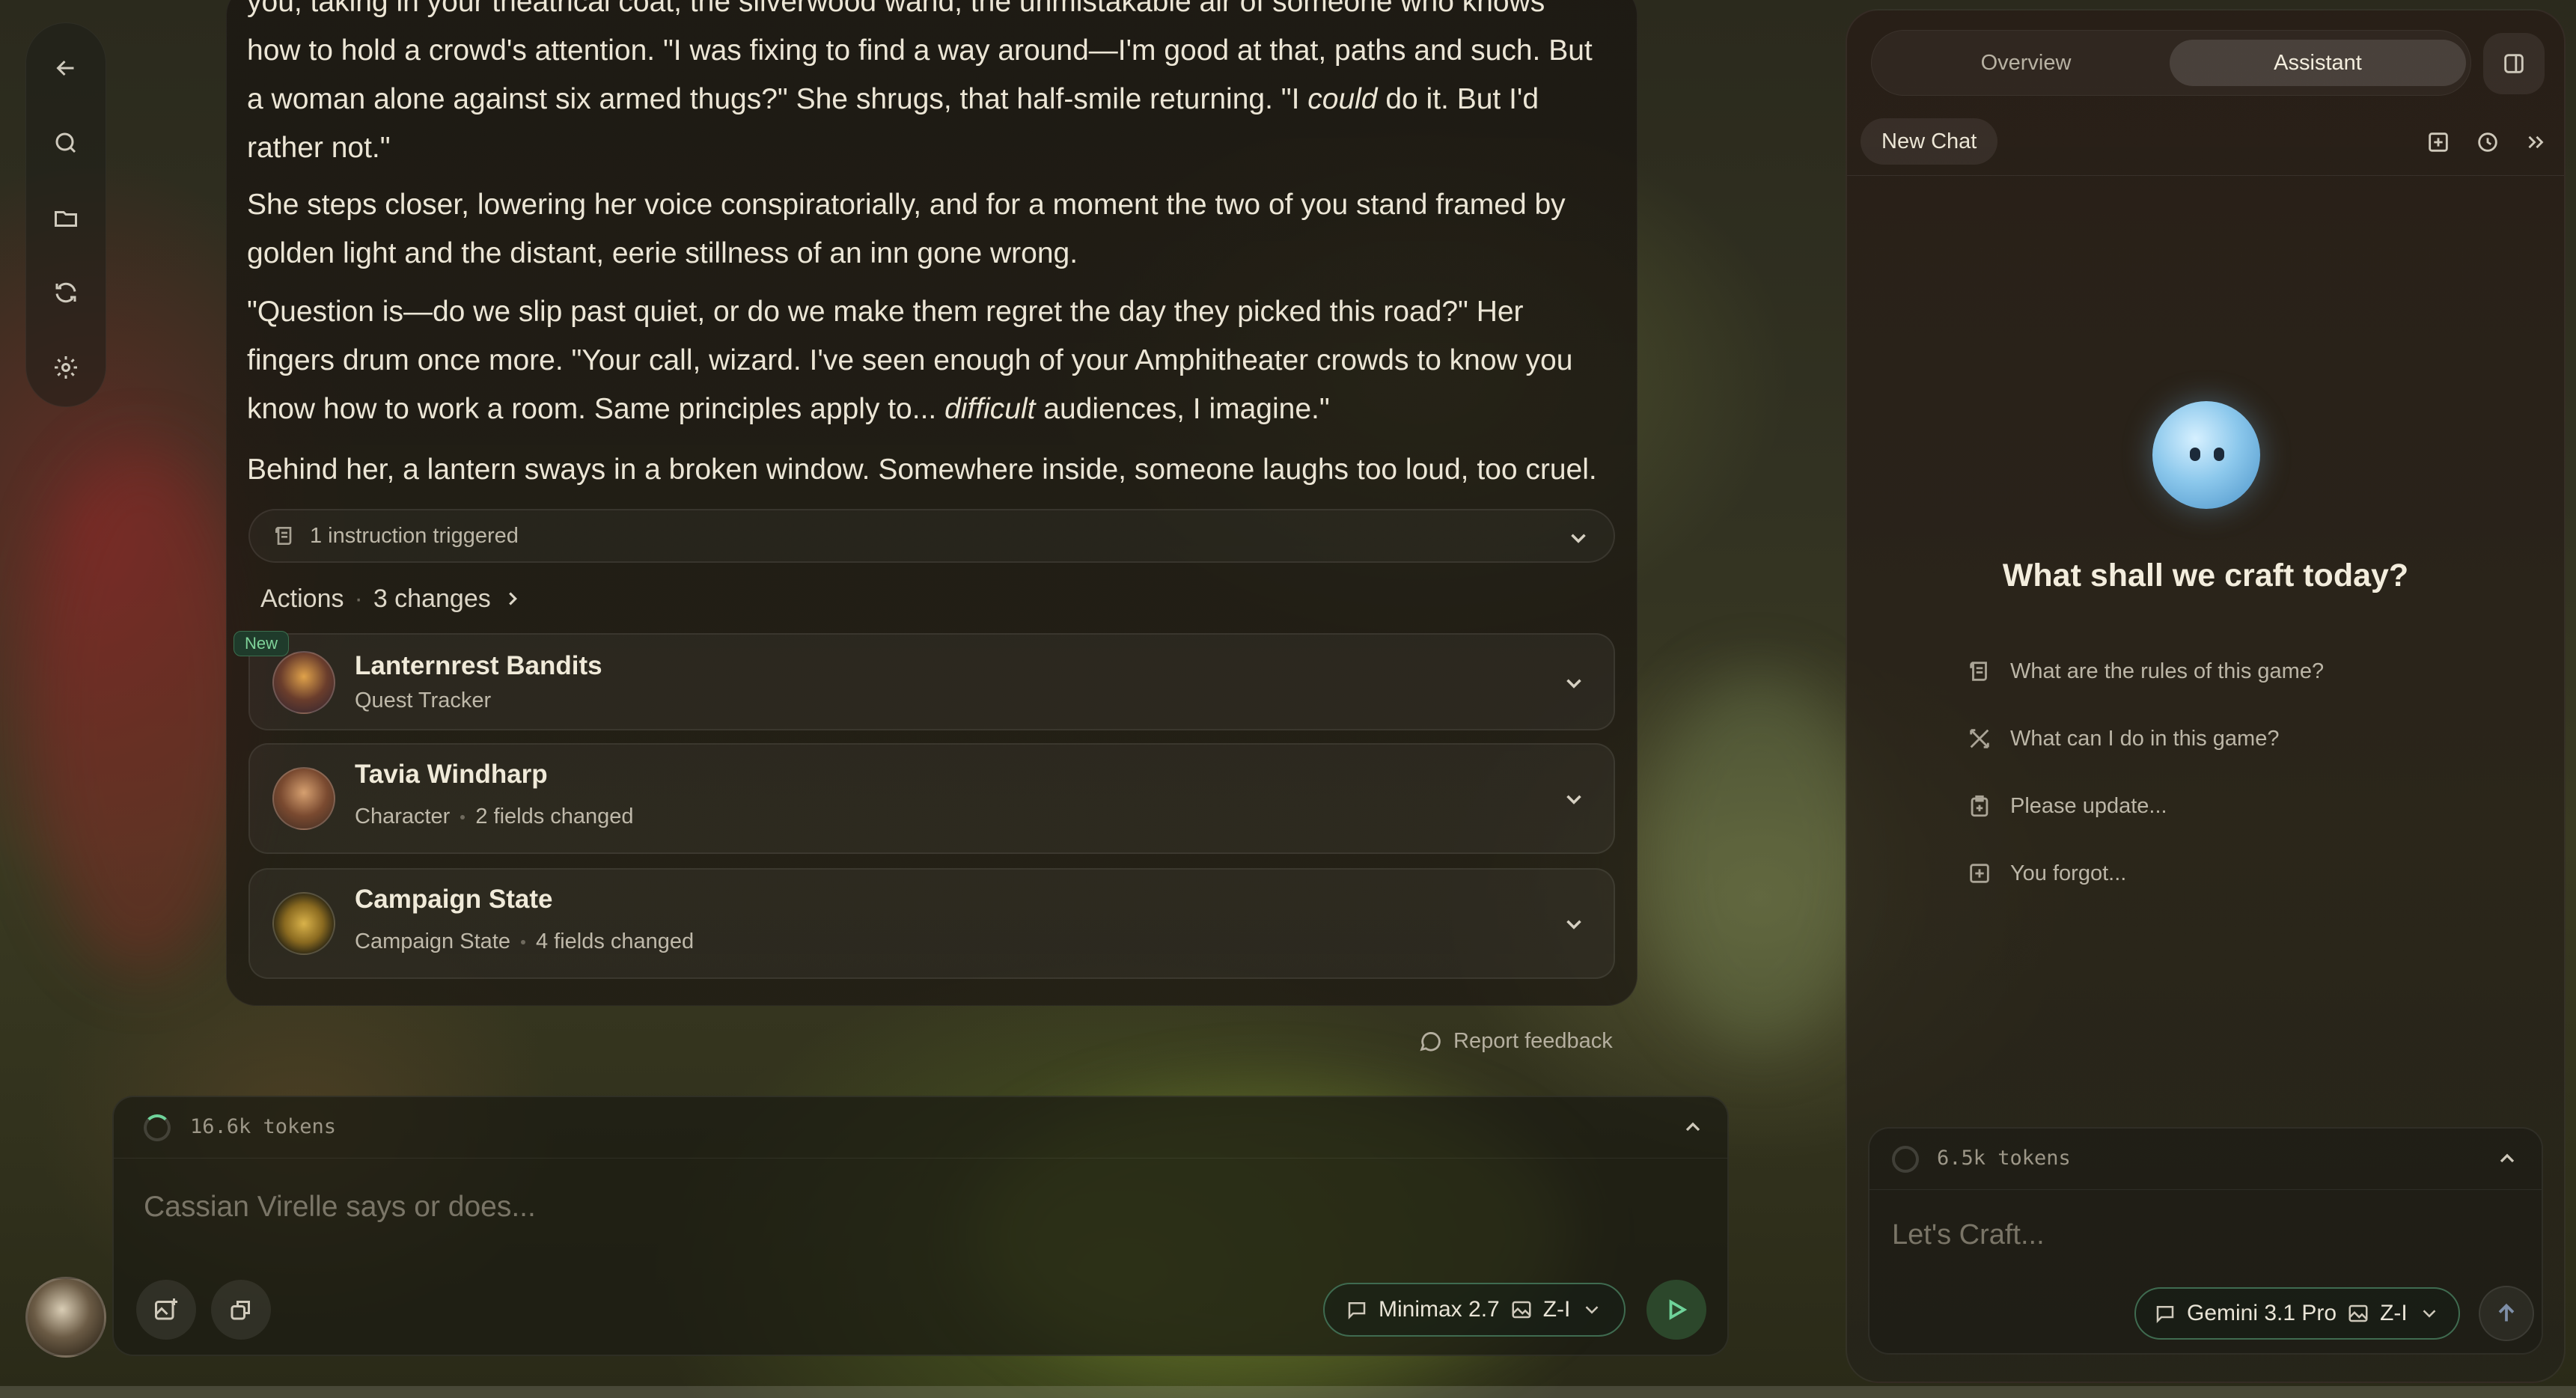 Image resolution: width=2576 pixels, height=1398 pixels. What do you see at coordinates (2536, 142) in the screenshot?
I see `collapse-panel-button` at bounding box center [2536, 142].